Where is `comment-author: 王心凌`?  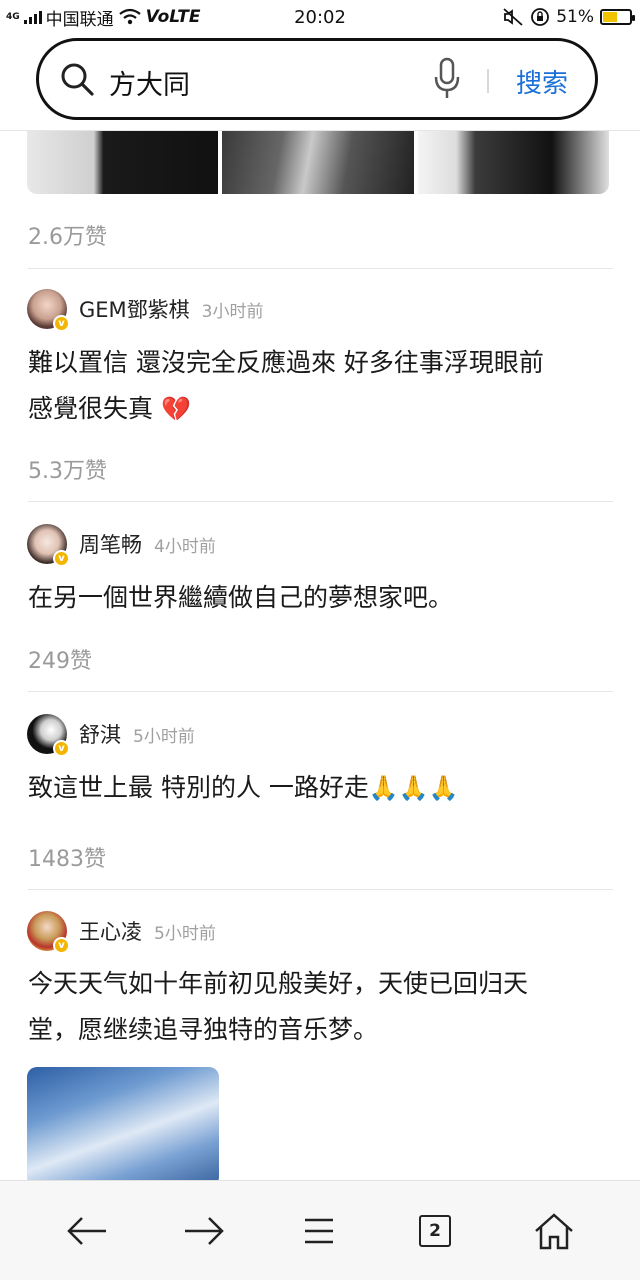
comment-author: 王心凌 is located at coordinates (110, 931).